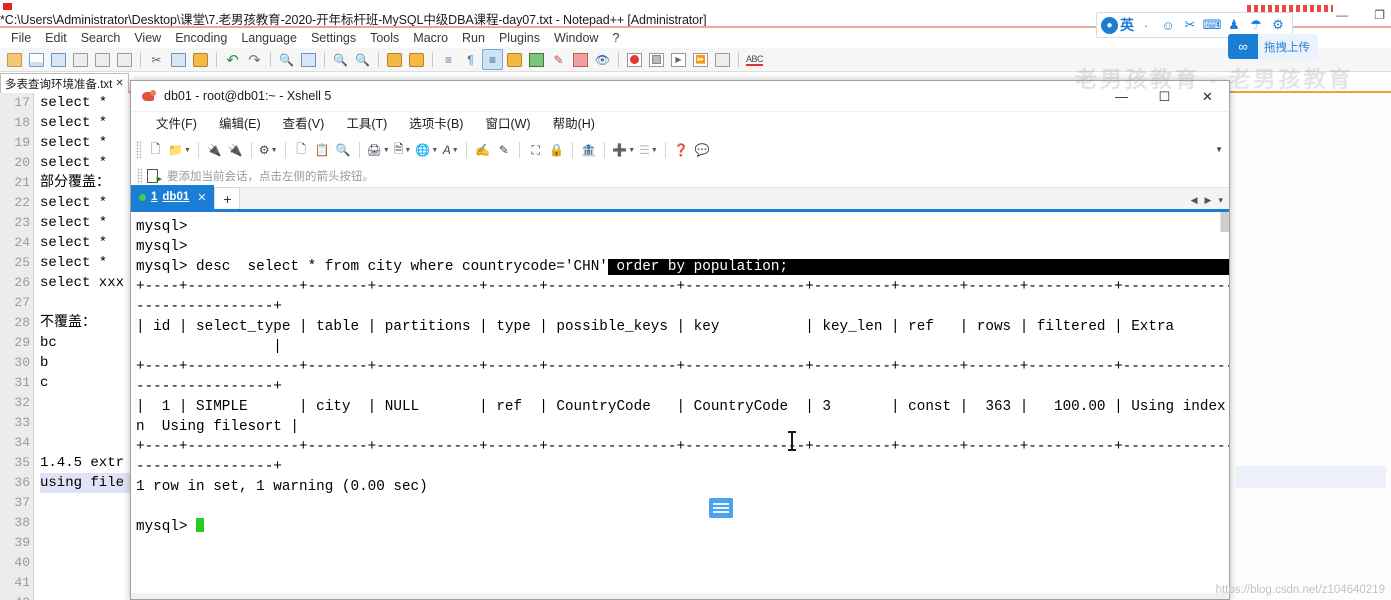 The image size is (1391, 600). I want to click on ime-mode-icon: ·, so click(1146, 25).